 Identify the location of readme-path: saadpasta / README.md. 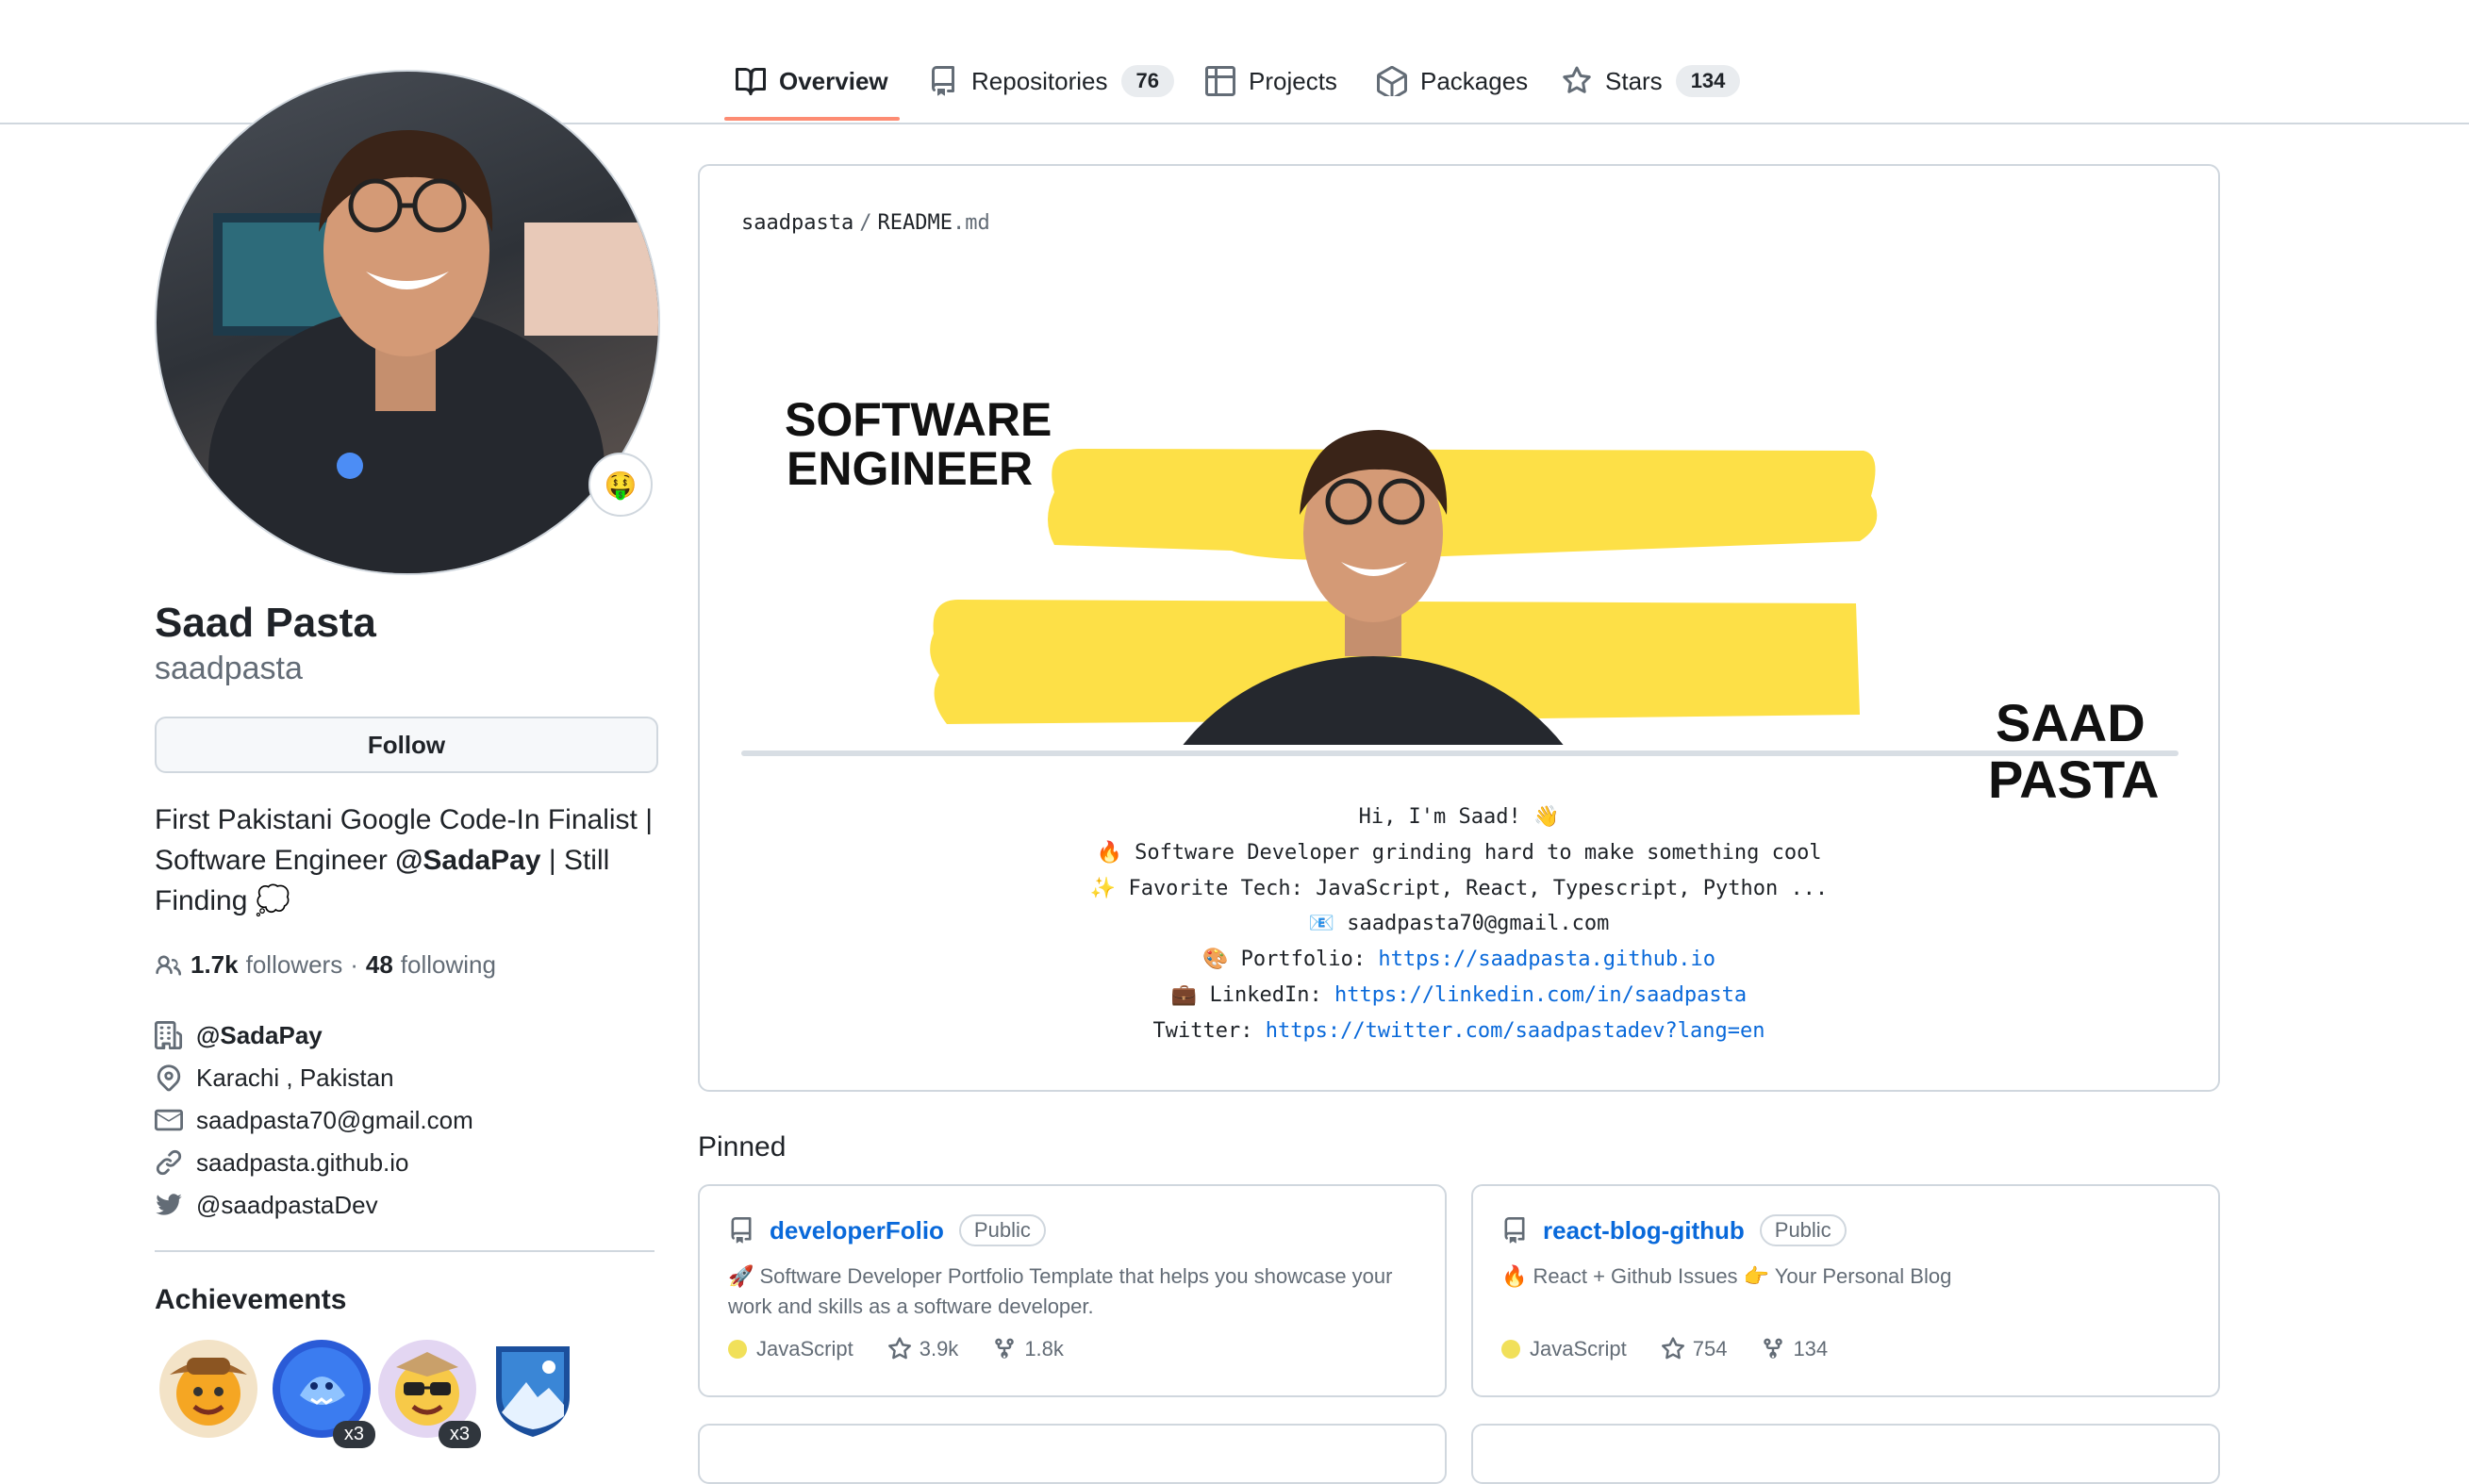
(865, 223).